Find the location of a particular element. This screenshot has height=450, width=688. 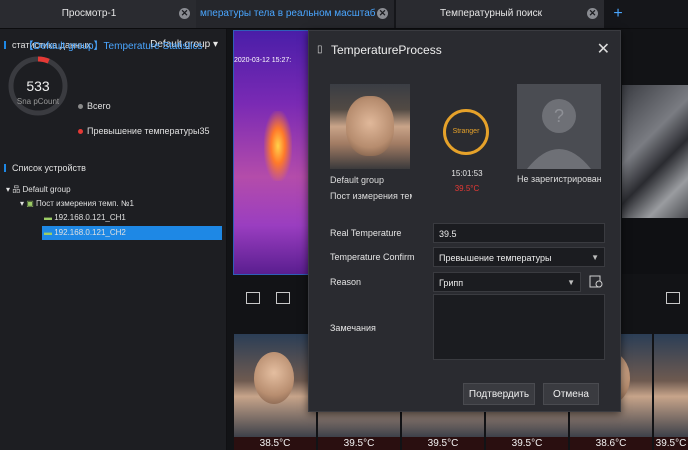

tab-preview-label: Просмотр-1 is located at coordinates (89, 13).